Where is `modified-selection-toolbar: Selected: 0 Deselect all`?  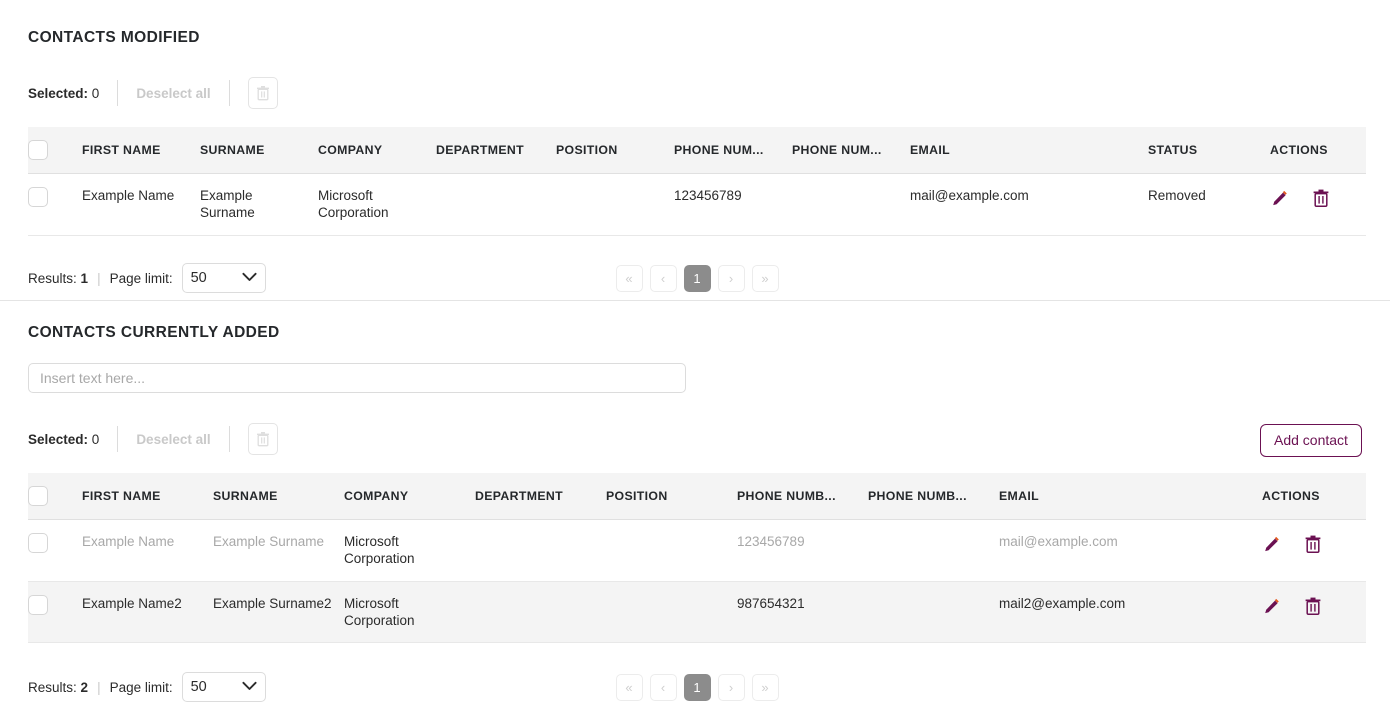 modified-selection-toolbar: Selected: 0 Deselect all is located at coordinates (153, 93).